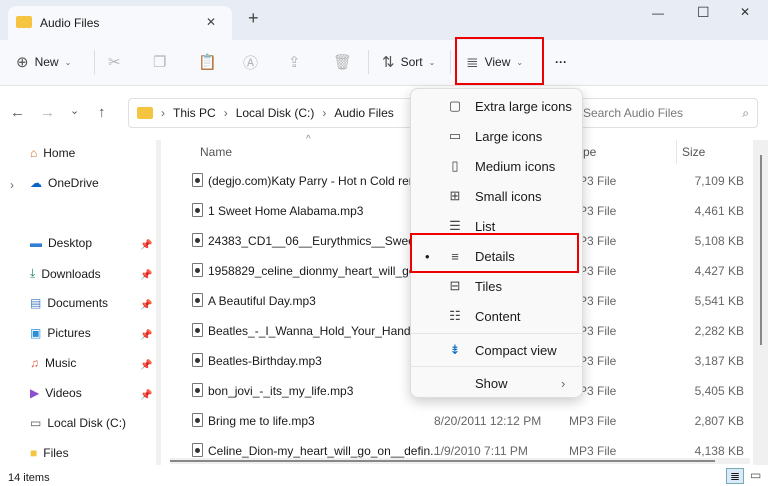 This screenshot has height=486, width=768. Describe the element at coordinates (87, 423) in the screenshot. I see `sidebar-label: Local Disk (C:)` at that location.